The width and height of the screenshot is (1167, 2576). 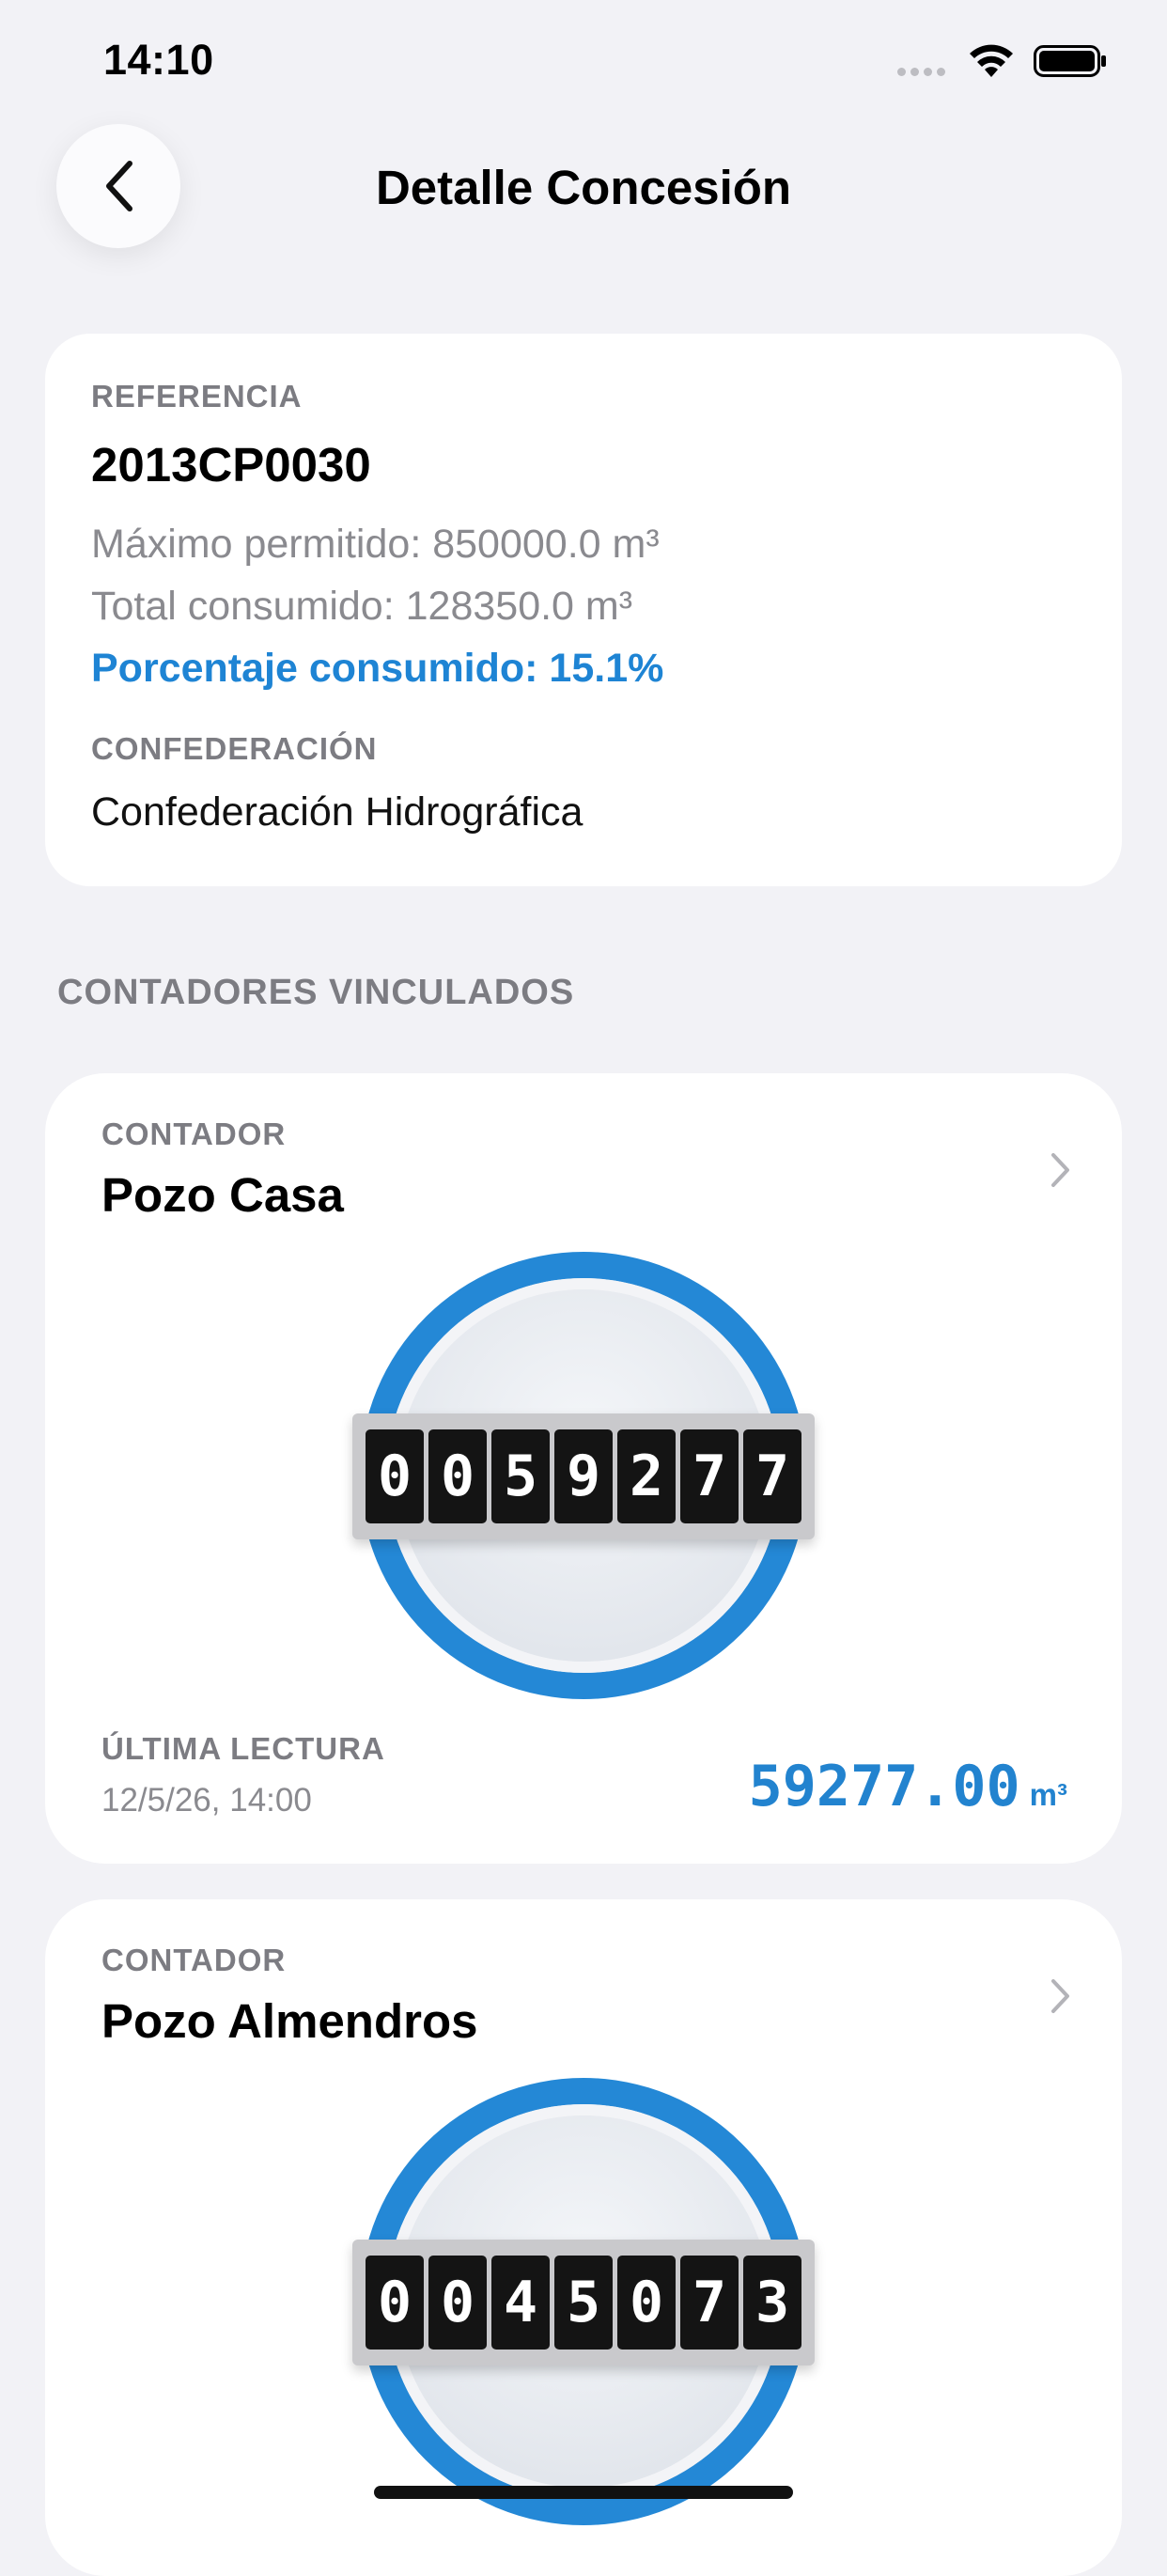 I want to click on last-reading-label: ÚLTIMA LECTURA, so click(x=243, y=1748).